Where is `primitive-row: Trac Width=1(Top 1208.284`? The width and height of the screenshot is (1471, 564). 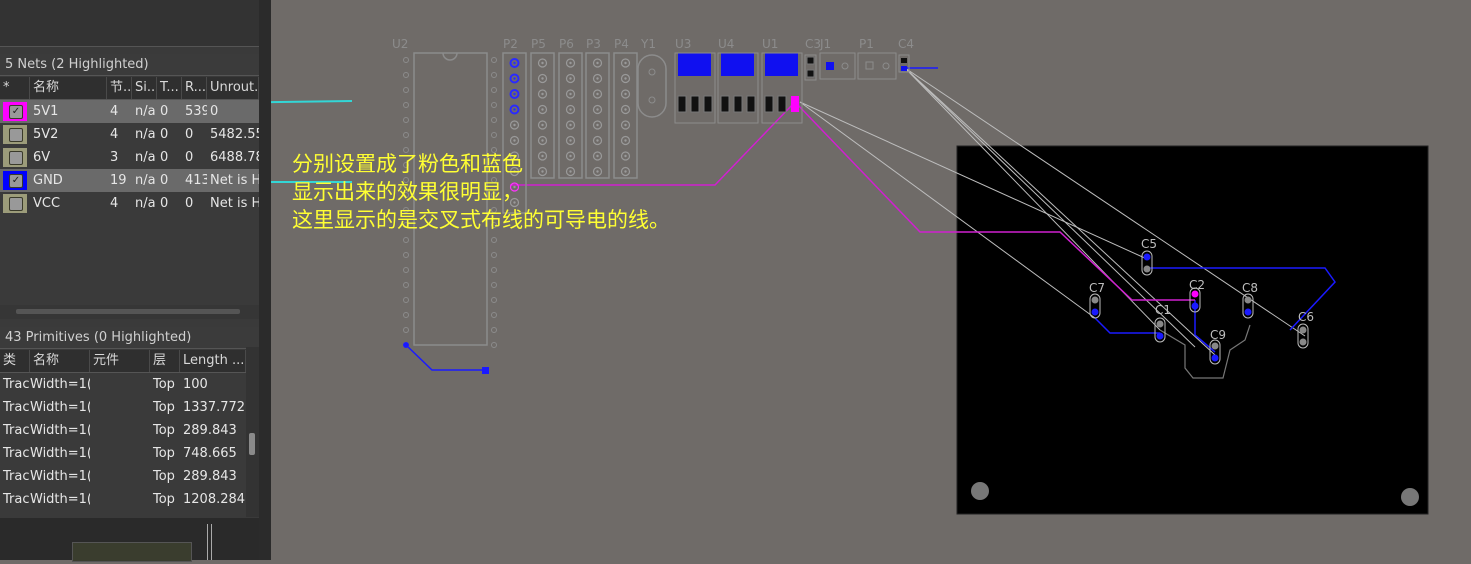 primitive-row: Trac Width=1(Top 1208.284 is located at coordinates (123, 499).